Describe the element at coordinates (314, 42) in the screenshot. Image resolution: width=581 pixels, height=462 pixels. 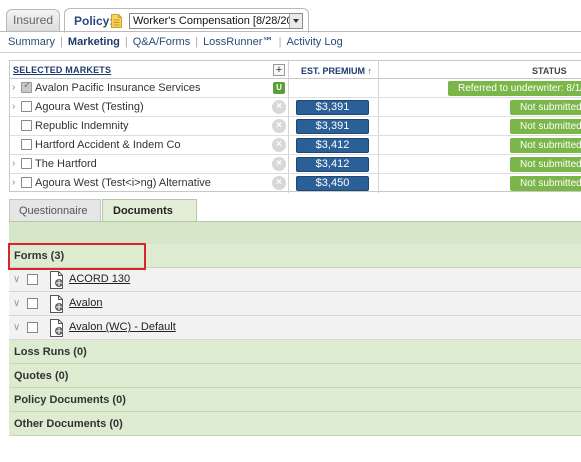
I see `nav-activity-log: Activity Log` at that location.